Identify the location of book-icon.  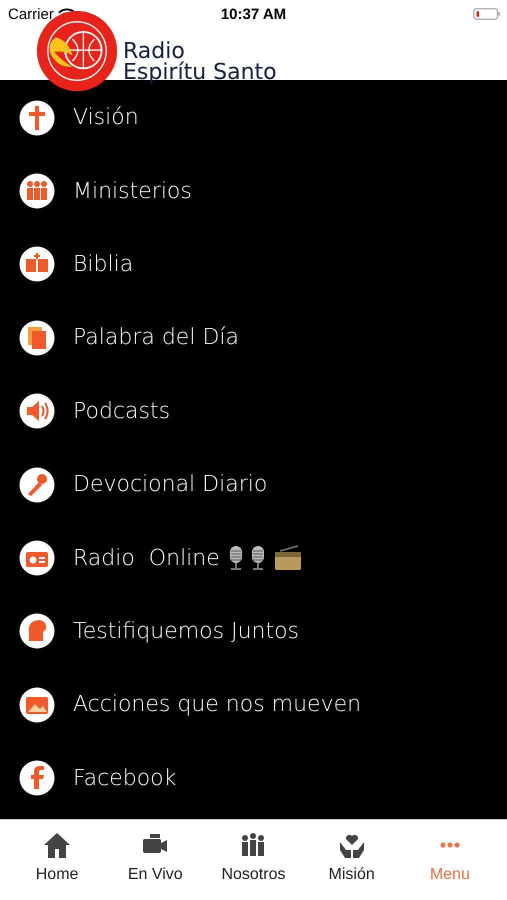
(37, 264).